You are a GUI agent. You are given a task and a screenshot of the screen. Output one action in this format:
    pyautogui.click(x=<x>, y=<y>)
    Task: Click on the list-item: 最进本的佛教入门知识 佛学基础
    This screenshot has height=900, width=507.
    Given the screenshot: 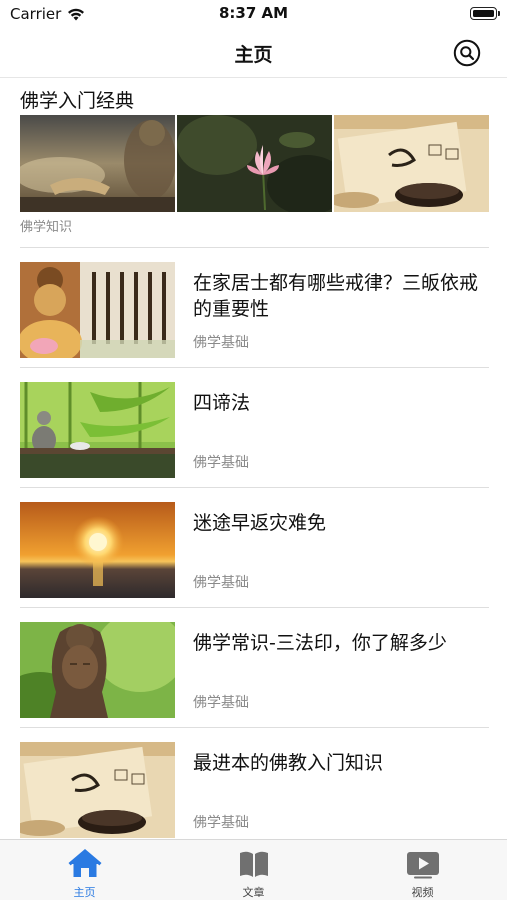 What is the action you would take?
    pyautogui.click(x=254, y=787)
    